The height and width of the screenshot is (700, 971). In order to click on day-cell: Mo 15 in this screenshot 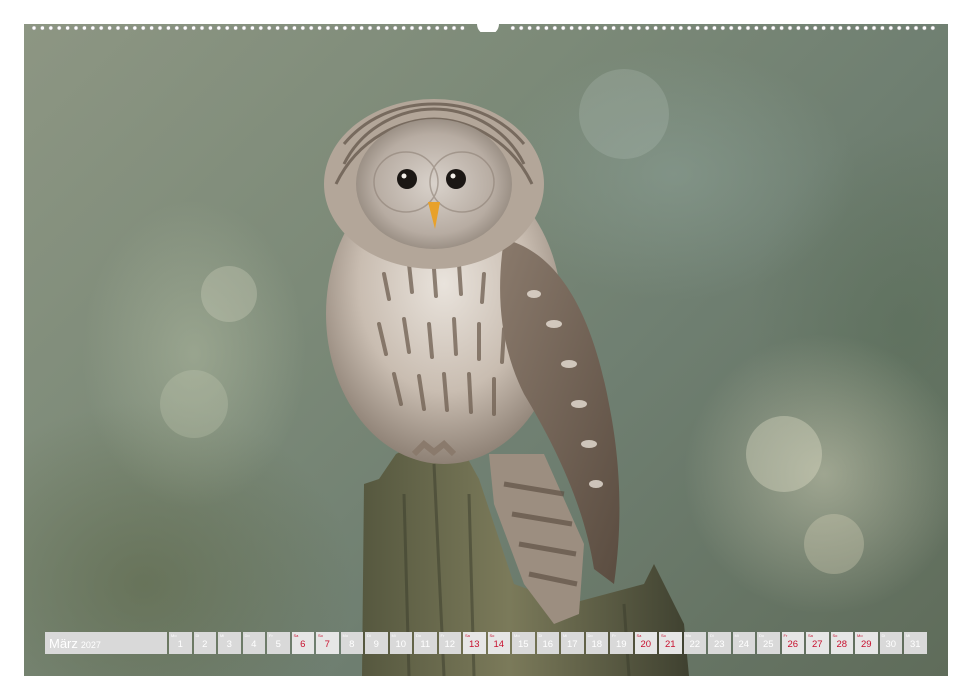, I will do `click(523, 643)`.